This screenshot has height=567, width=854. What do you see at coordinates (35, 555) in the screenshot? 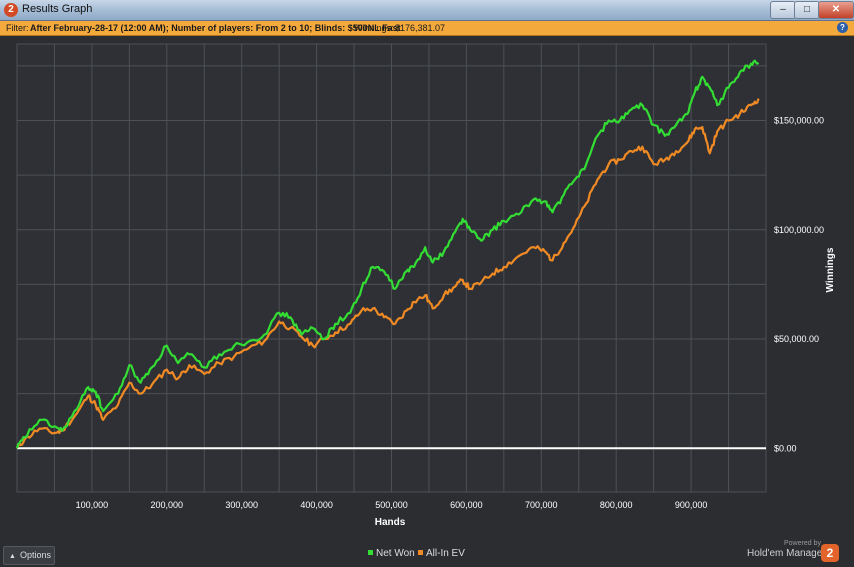
I see `options-label: Options` at bounding box center [35, 555].